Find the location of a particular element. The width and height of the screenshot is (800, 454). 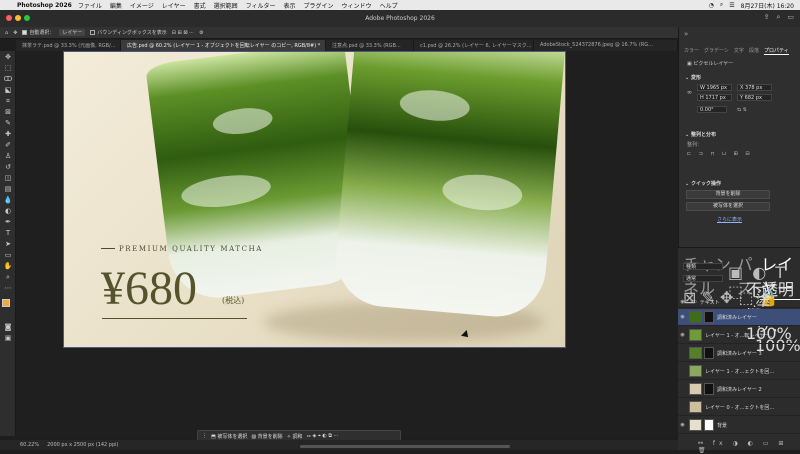

menu-help: ヘルプ is located at coordinates (389, 5).